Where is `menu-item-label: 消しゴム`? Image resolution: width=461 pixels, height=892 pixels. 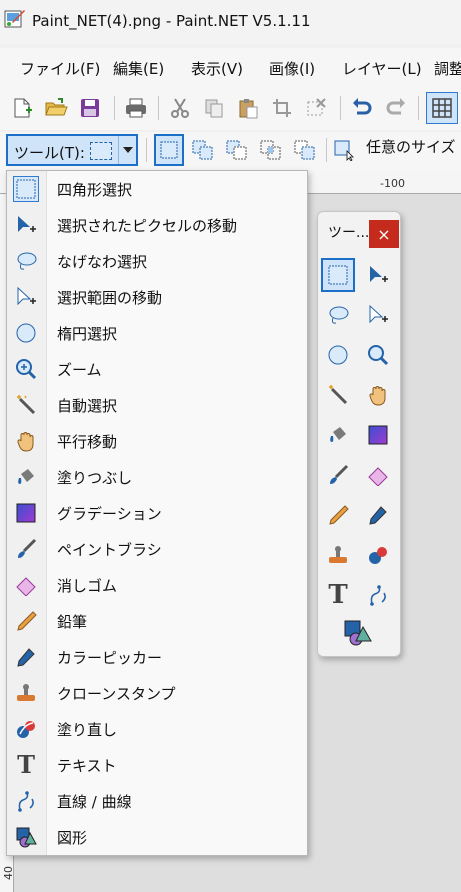
menu-item-label: 消しゴム is located at coordinates (87, 586).